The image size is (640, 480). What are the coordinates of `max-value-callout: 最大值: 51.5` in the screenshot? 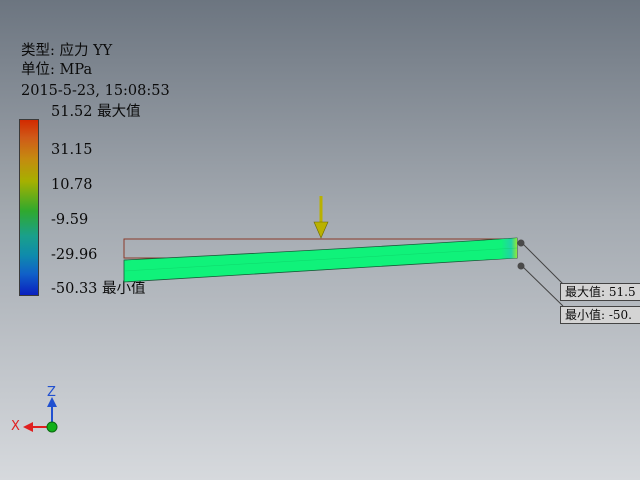 It's located at (600, 292).